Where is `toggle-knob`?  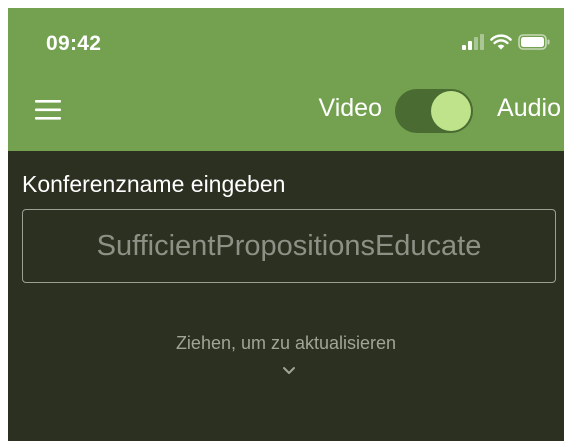 toggle-knob is located at coordinates (451, 111).